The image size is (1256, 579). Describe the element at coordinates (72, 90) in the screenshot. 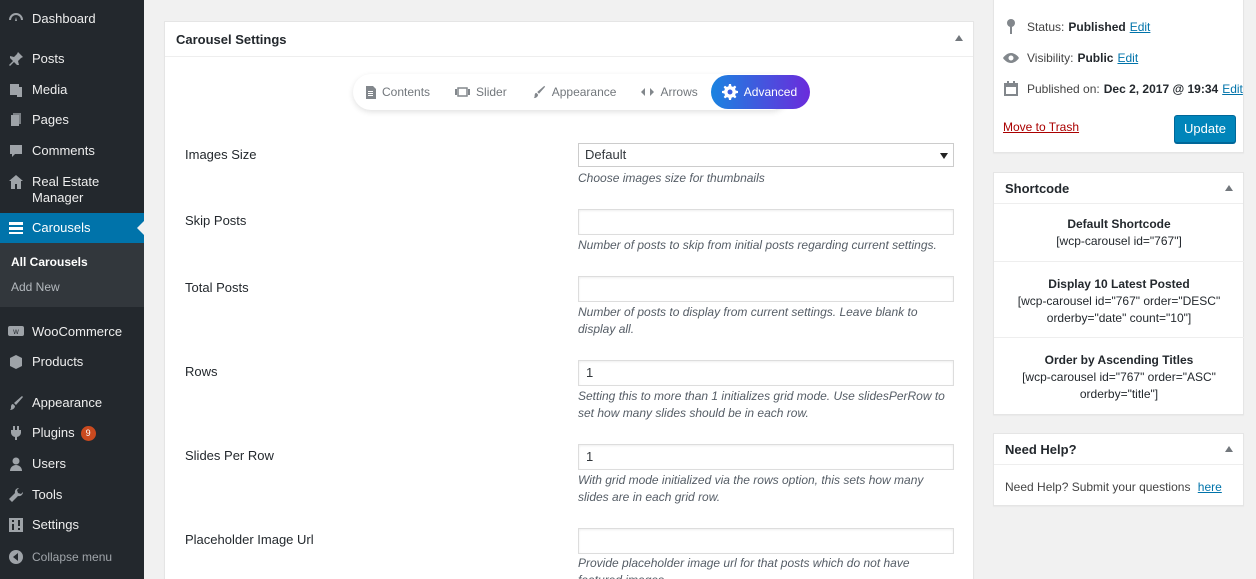

I see `sidebar-item-media: Media` at that location.